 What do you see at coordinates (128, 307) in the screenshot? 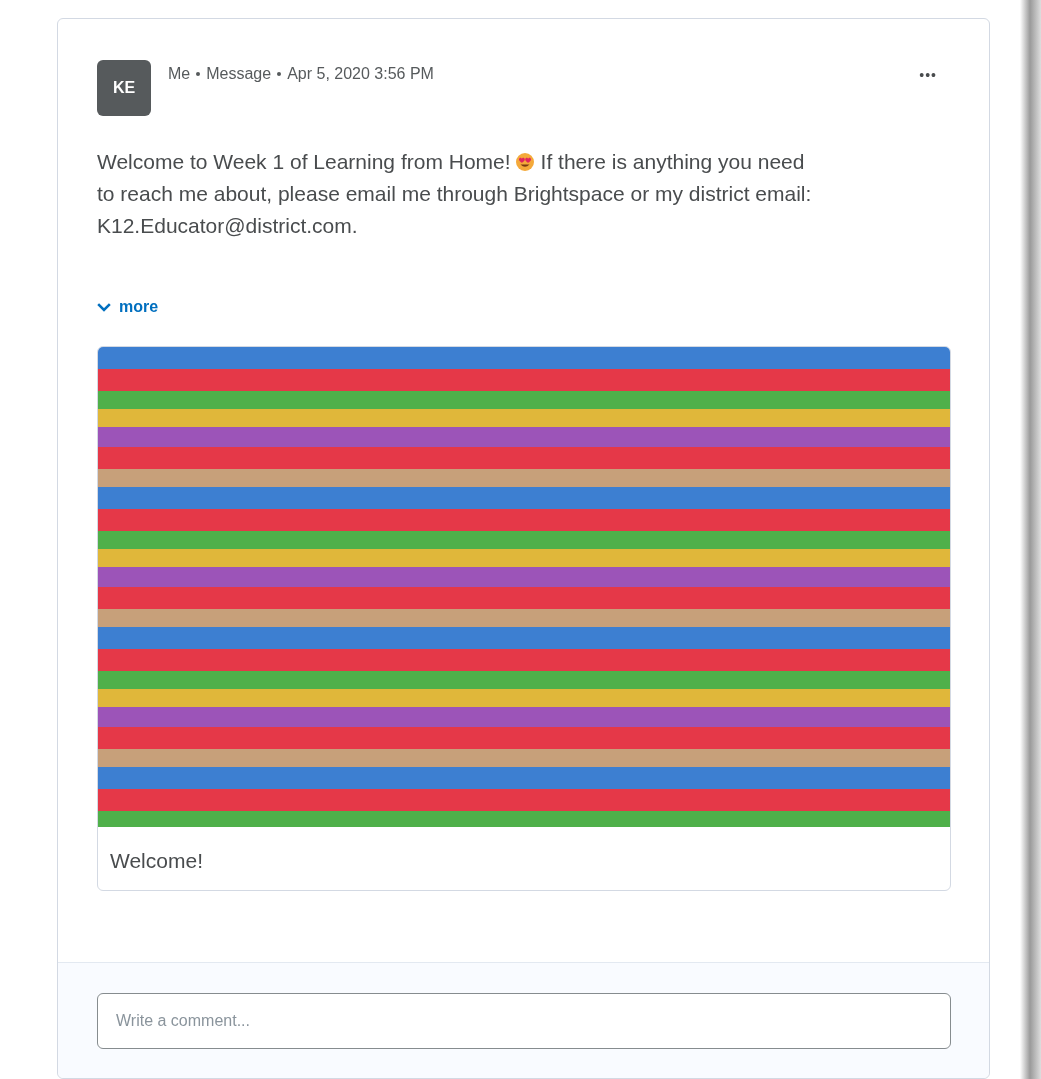
I see `show-more-link: more` at bounding box center [128, 307].